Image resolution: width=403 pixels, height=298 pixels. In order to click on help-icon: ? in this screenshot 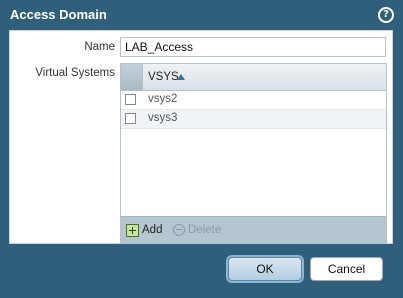, I will do `click(386, 15)`.